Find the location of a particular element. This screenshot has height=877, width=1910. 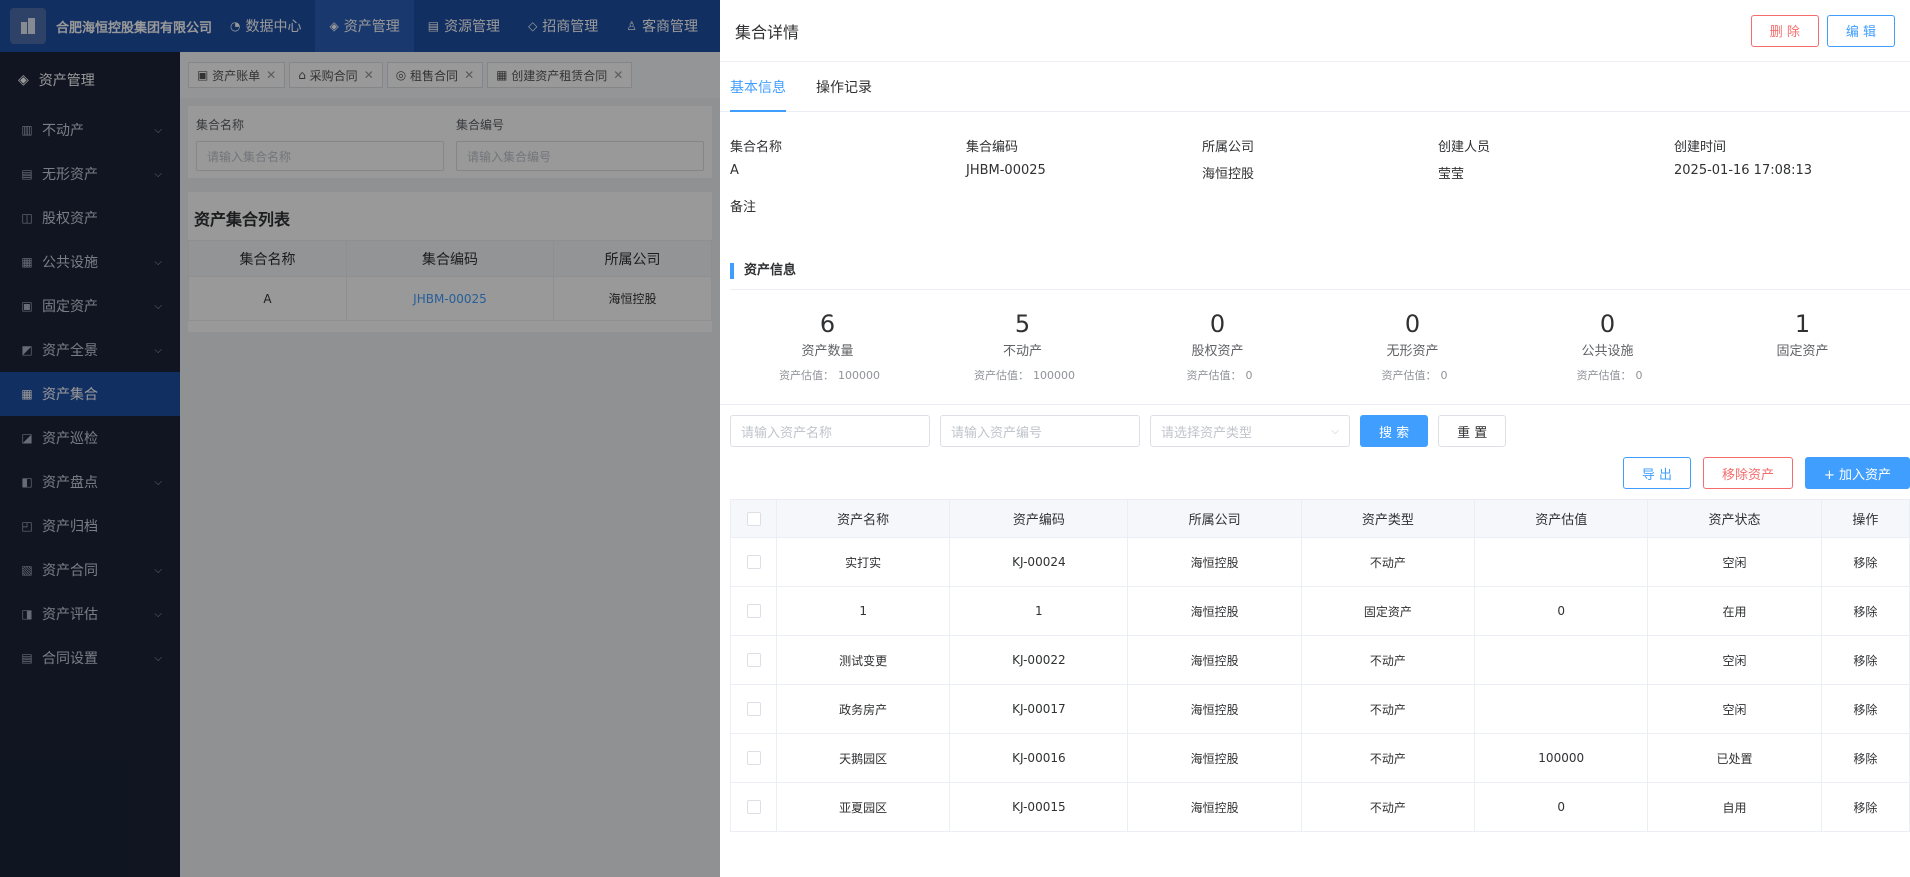

delete-button: 删 除 is located at coordinates (1784, 30).